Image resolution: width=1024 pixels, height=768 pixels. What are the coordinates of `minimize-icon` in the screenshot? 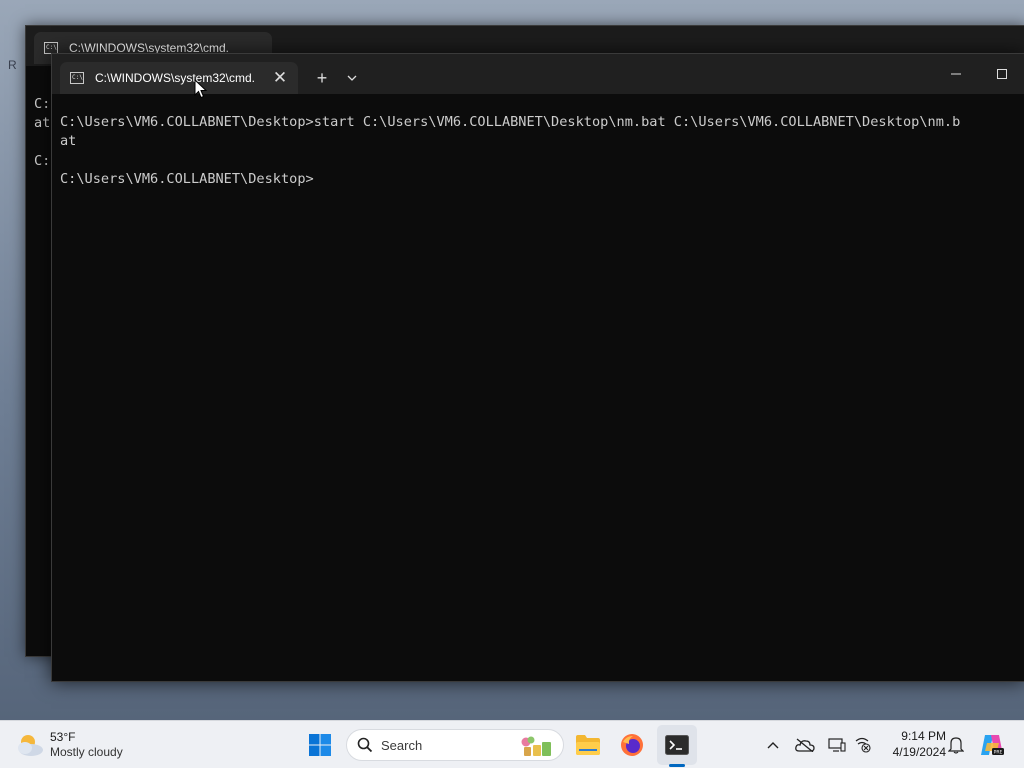 It's located at (956, 74).